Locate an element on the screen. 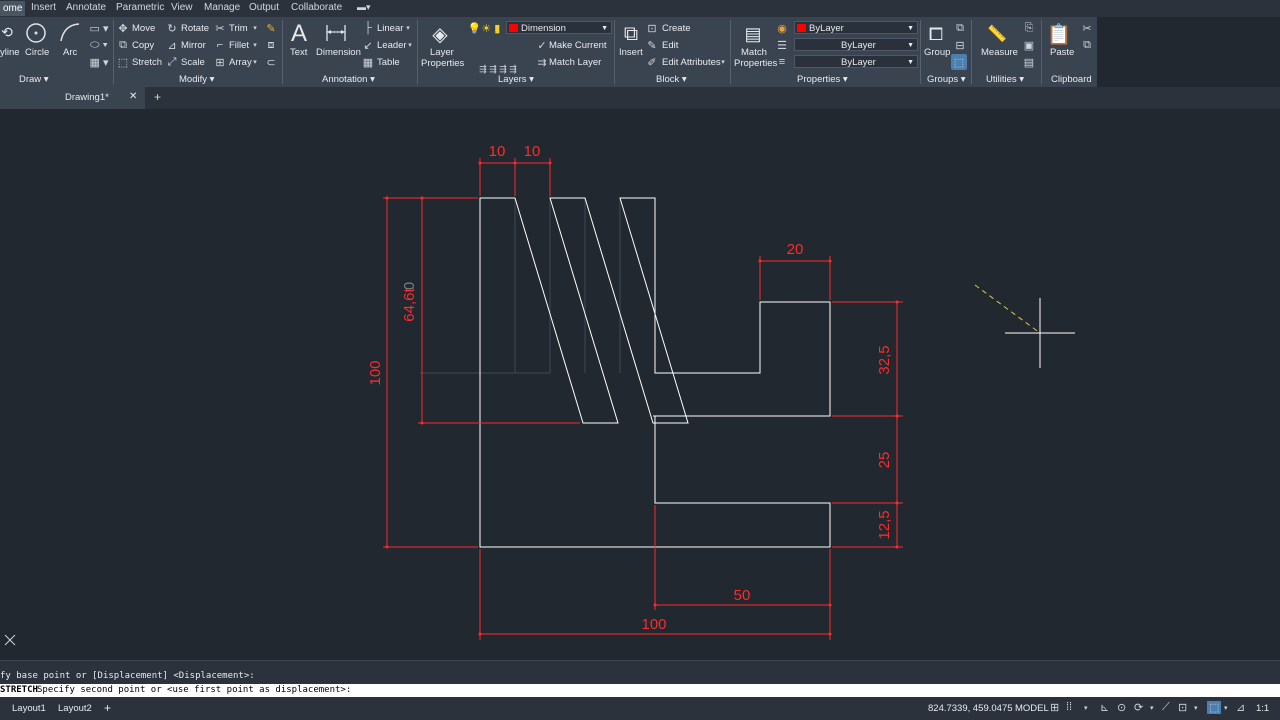 The width and height of the screenshot is (1280, 720). measure-icon: 📏 is located at coordinates (997, 34).